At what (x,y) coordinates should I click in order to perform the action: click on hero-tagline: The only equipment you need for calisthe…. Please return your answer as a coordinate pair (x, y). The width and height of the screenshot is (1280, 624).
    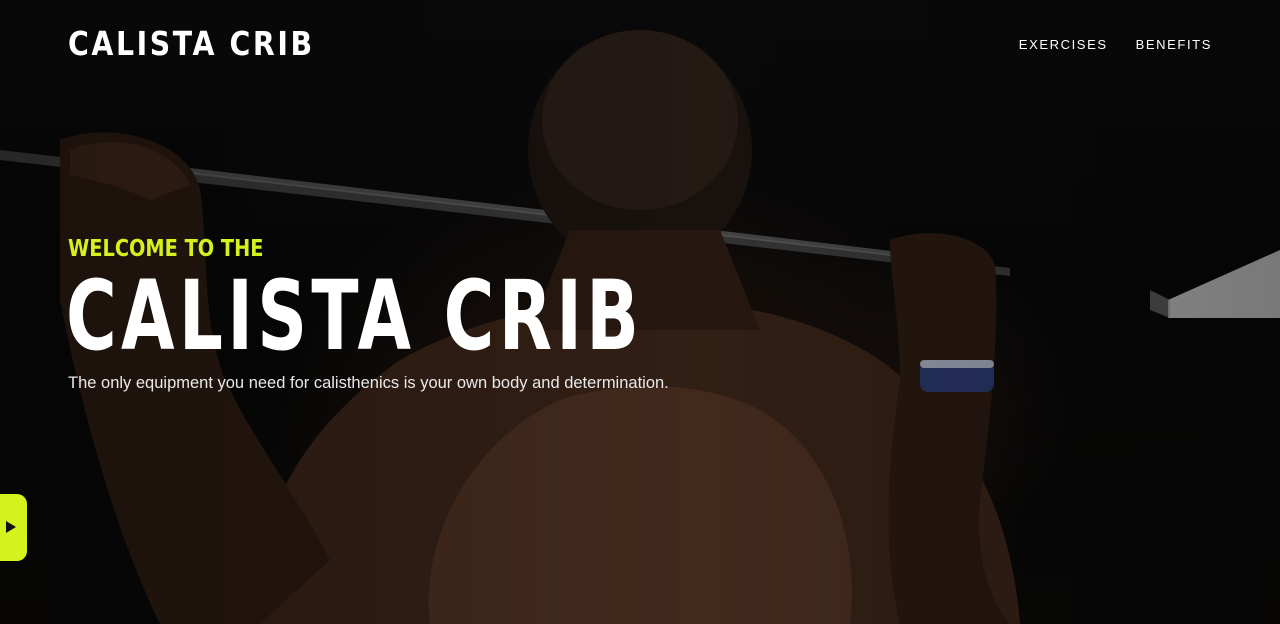
    Looking at the image, I should click on (368, 383).